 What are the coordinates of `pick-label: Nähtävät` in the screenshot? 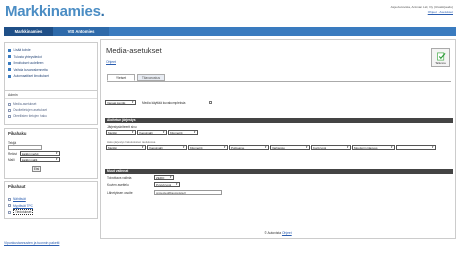 It's located at (19, 199).